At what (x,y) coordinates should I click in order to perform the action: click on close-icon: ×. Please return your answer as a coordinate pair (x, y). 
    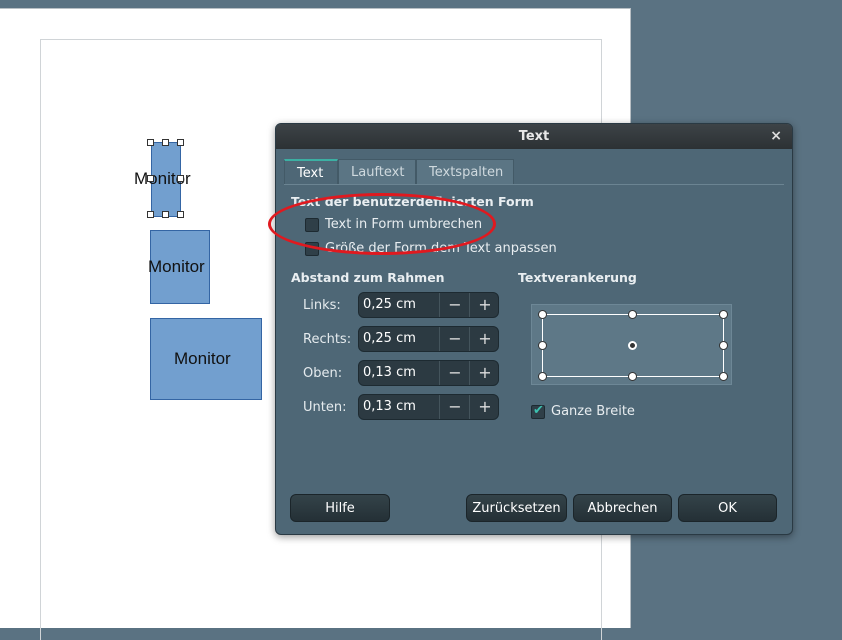
    Looking at the image, I should click on (776, 136).